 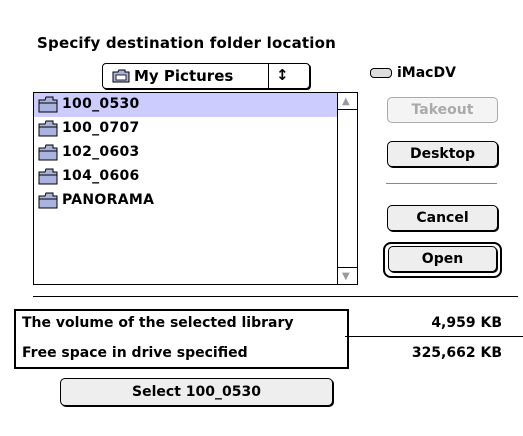 I want to click on folder-name: PANORAMA, so click(x=108, y=200).